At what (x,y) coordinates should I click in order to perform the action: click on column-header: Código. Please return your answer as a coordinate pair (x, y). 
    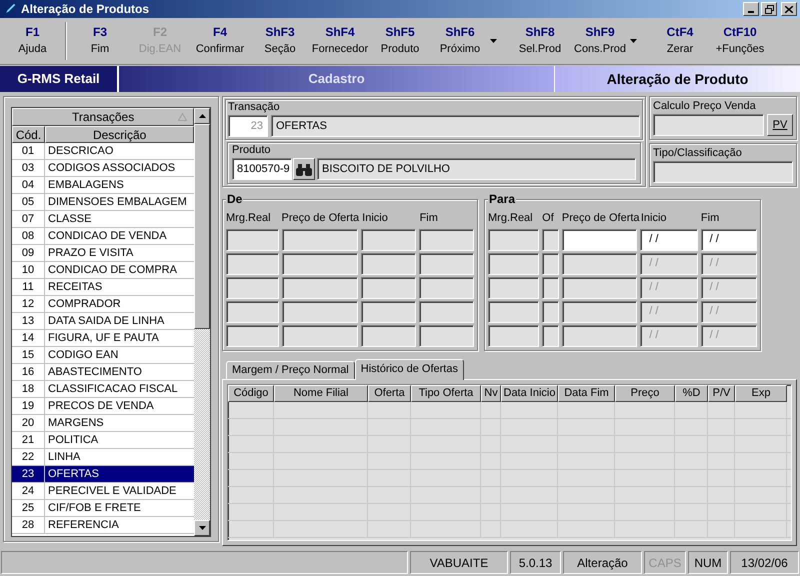
    Looking at the image, I should click on (251, 393).